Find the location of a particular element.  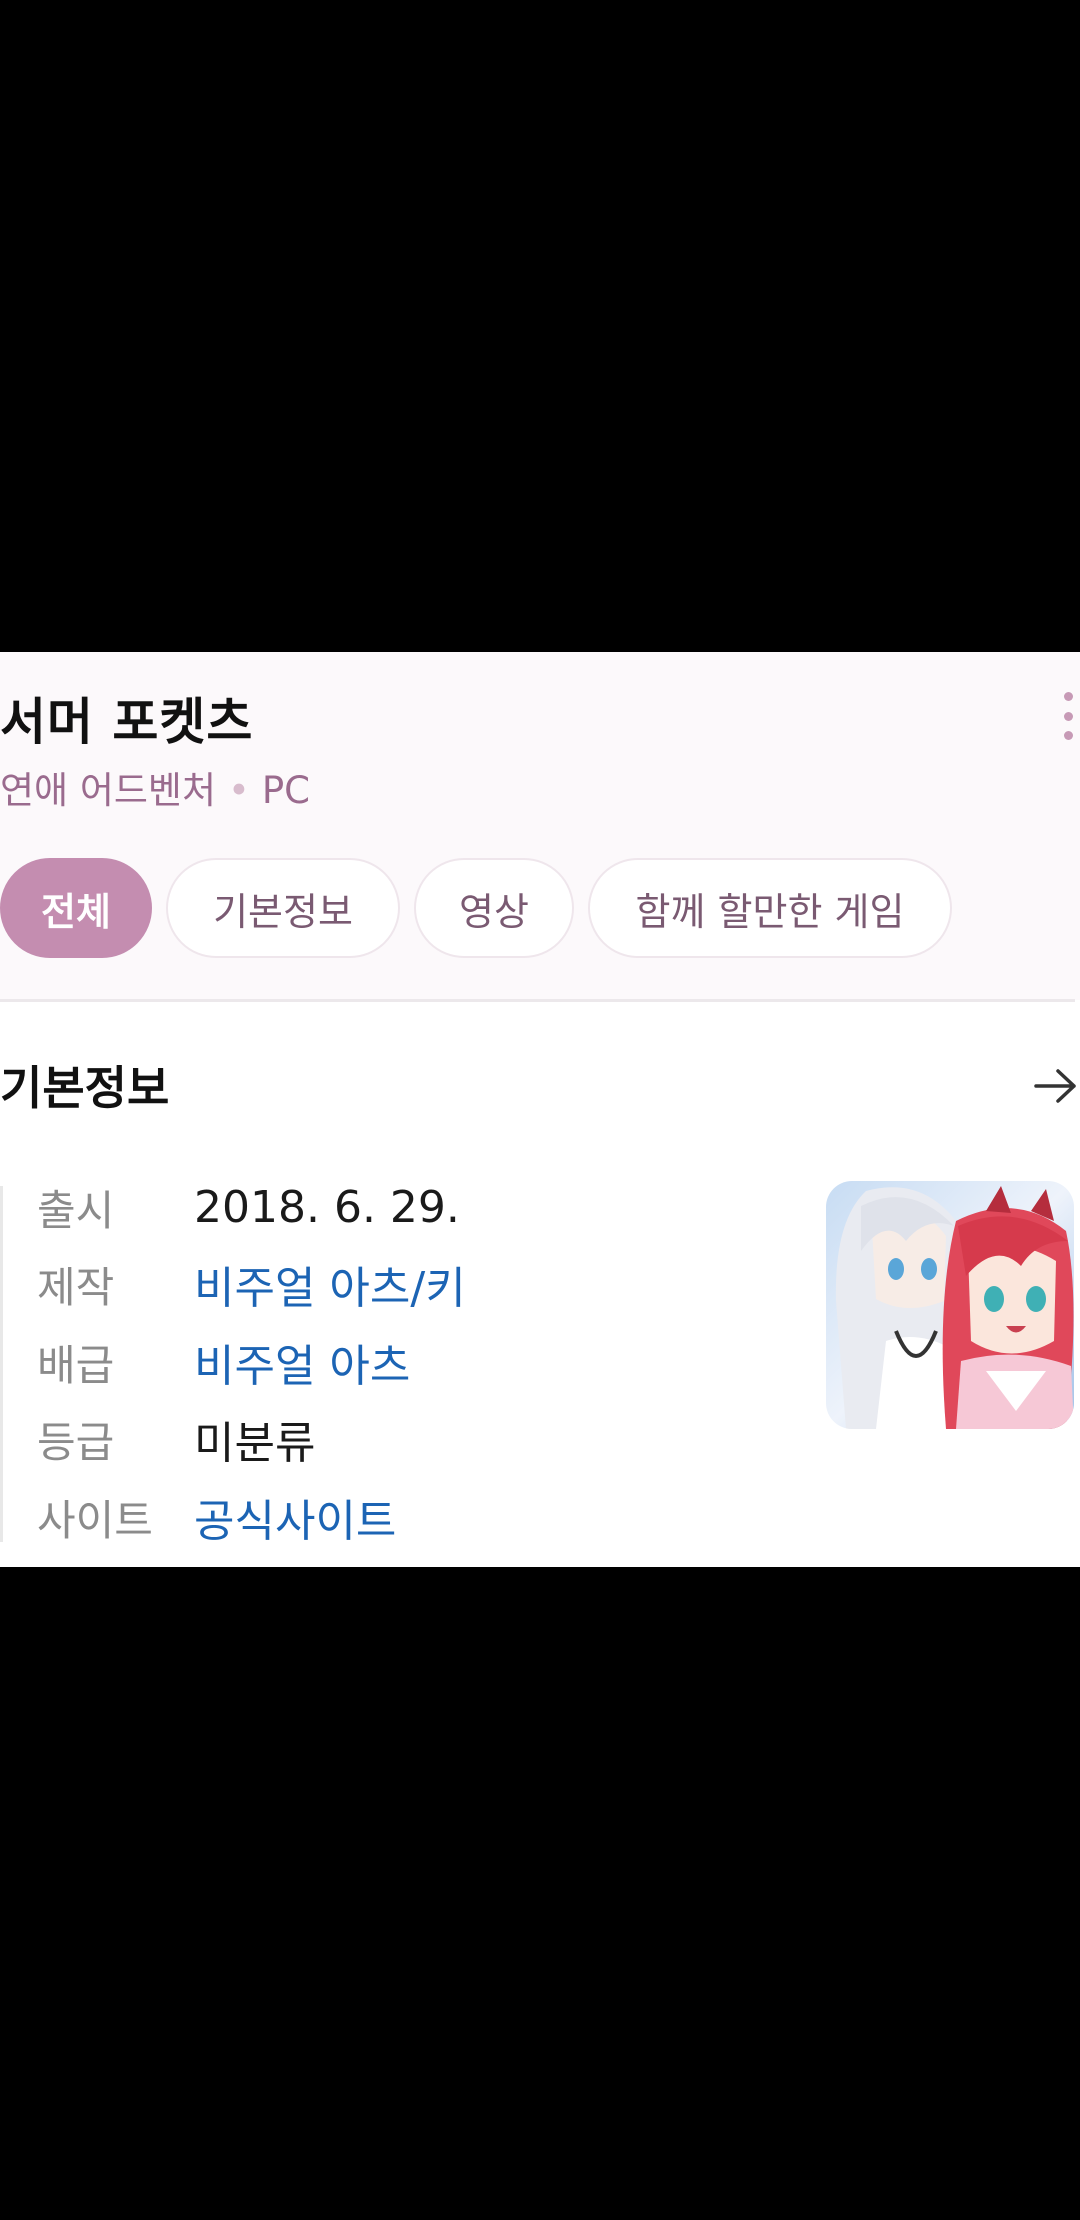

info-value: 미분류 is located at coordinates (255, 1443).